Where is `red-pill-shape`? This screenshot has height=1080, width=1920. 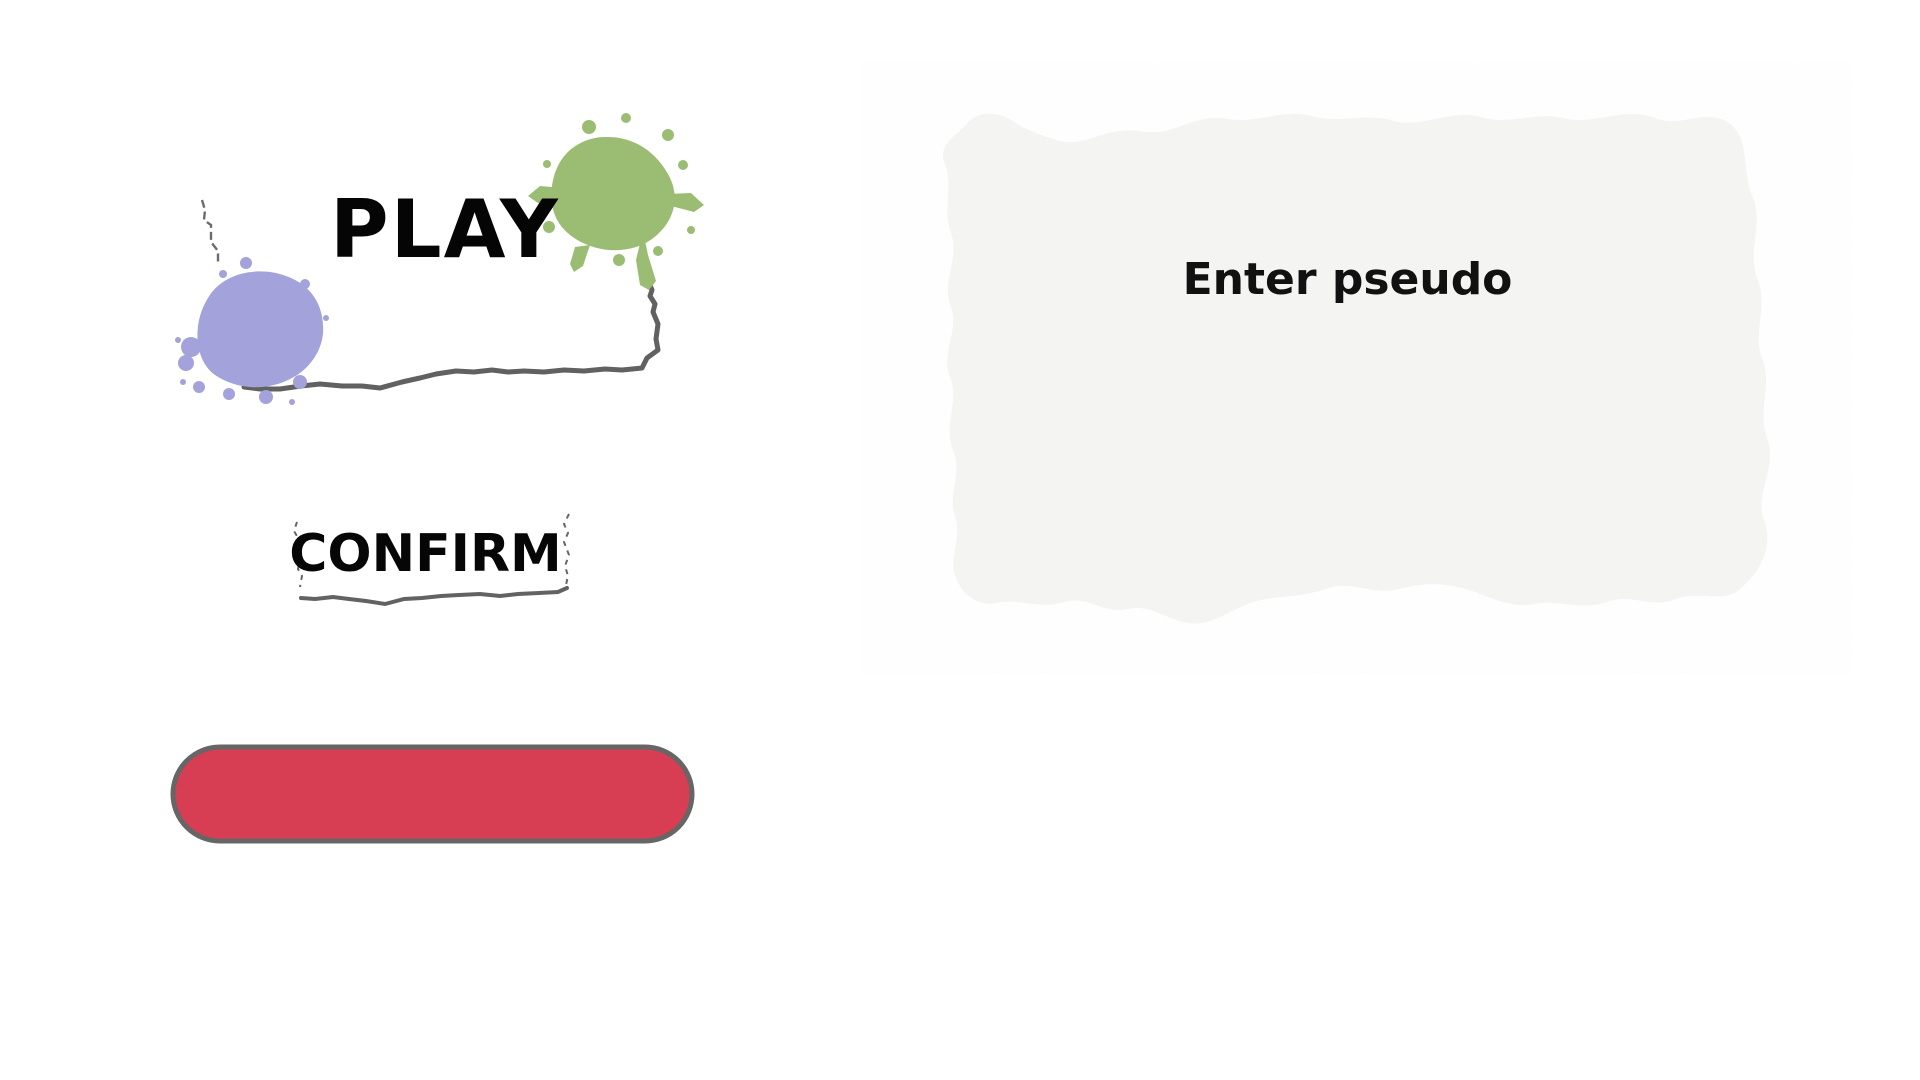
red-pill-shape is located at coordinates (432, 794).